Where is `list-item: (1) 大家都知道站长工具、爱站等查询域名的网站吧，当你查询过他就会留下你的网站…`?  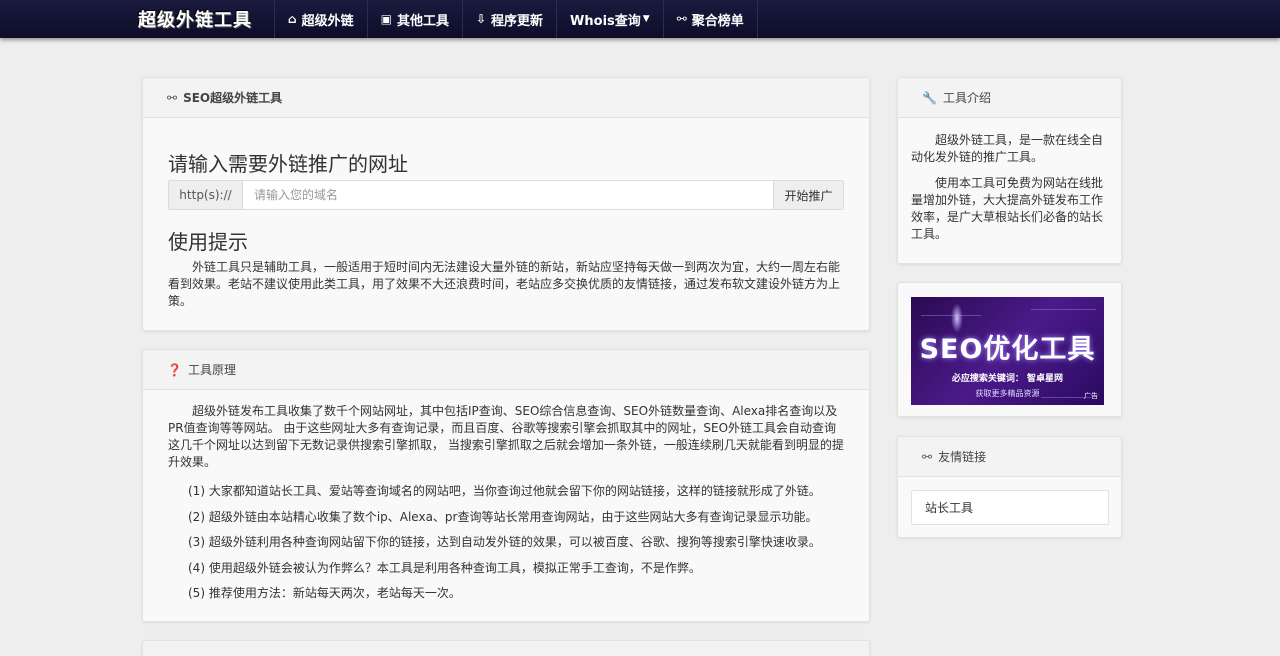
list-item: (1) 大家都知道站长工具、爱站等查询域名的网站吧，当你查询过他就会留下你的网站… is located at coordinates (504, 491).